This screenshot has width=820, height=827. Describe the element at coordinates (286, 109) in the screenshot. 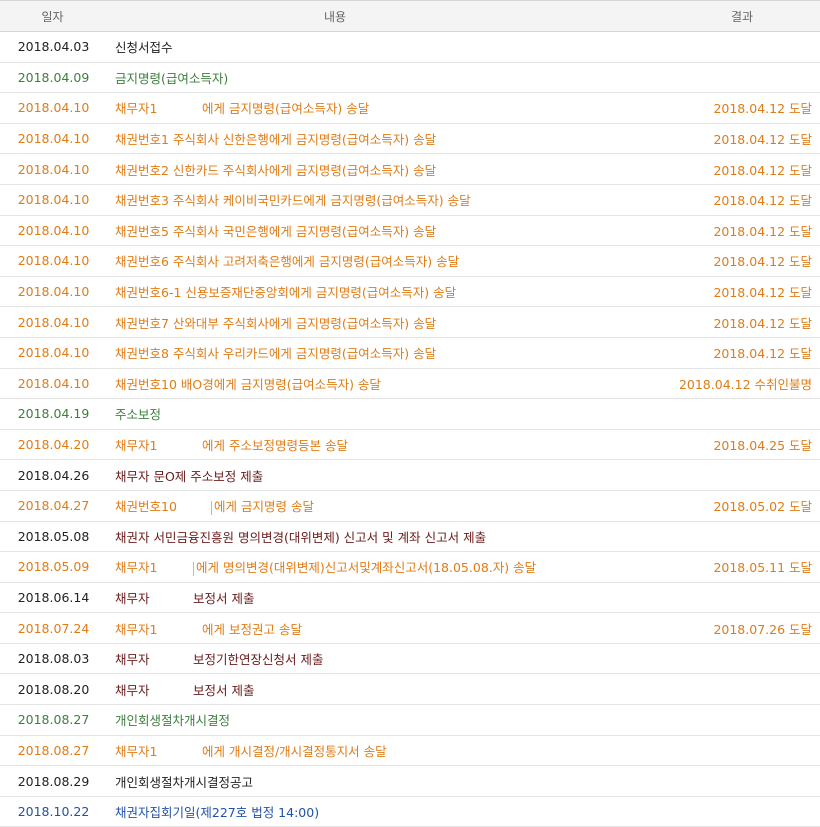

I see `row-content-text: 에게 금지명령(급여소득자) 송달` at that location.